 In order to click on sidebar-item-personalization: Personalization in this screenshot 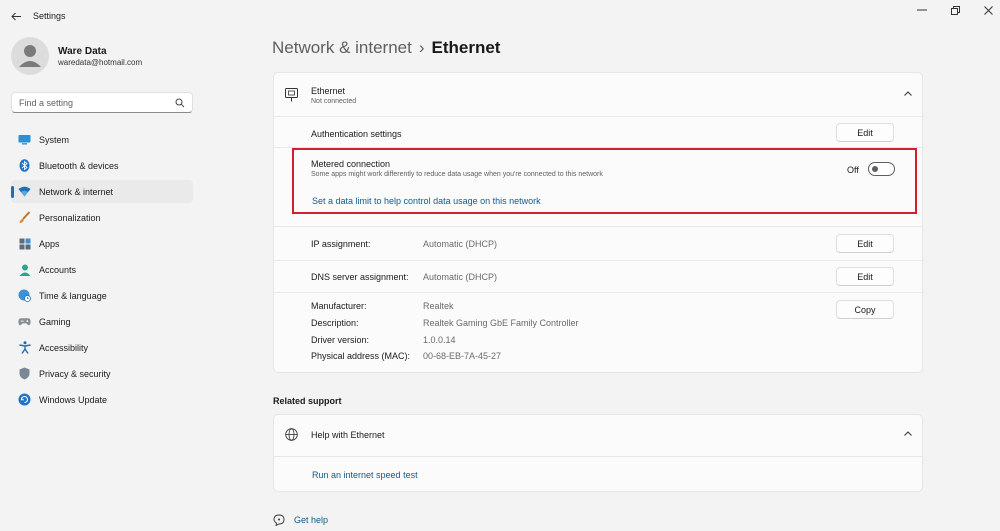, I will do `click(102, 217)`.